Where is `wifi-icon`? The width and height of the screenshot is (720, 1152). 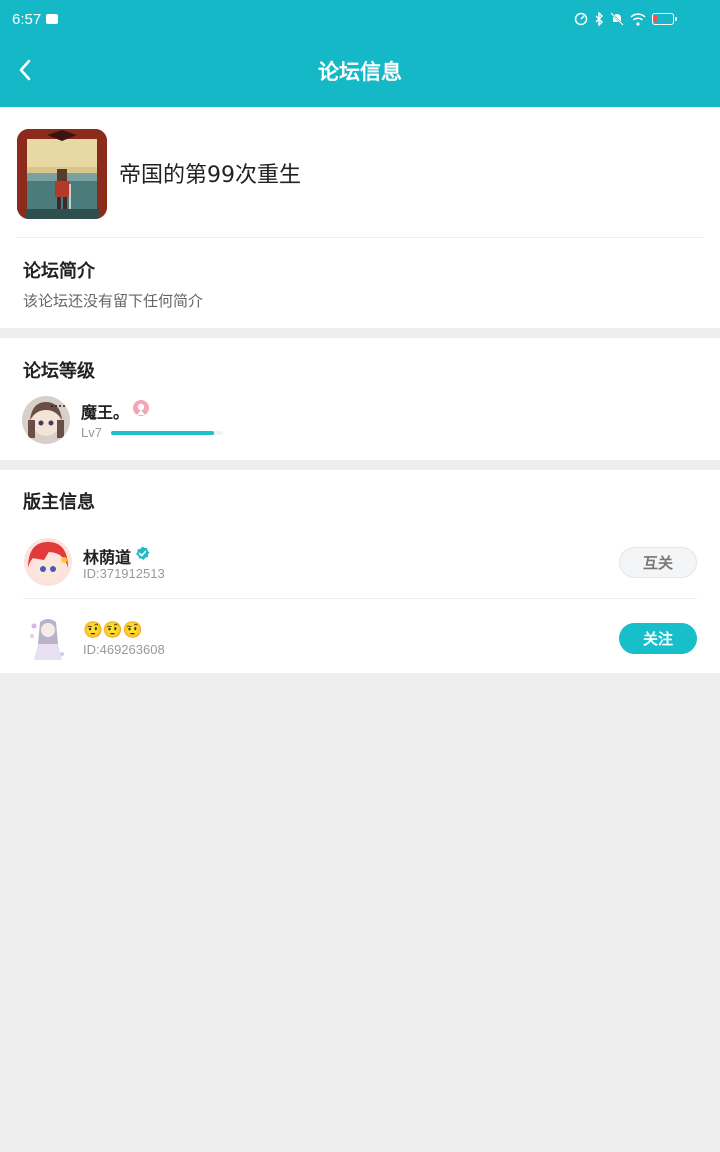 wifi-icon is located at coordinates (638, 19).